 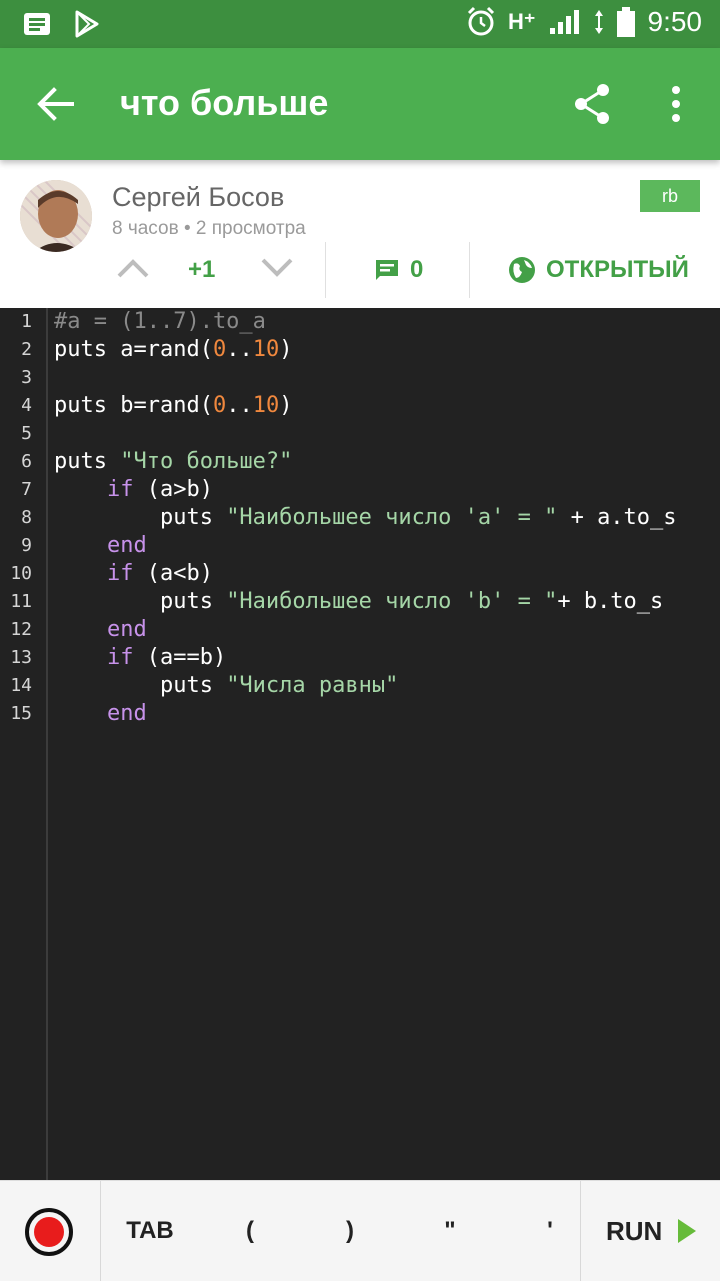 I want to click on code-line: 14 puts "Числа равны", so click(x=360, y=686).